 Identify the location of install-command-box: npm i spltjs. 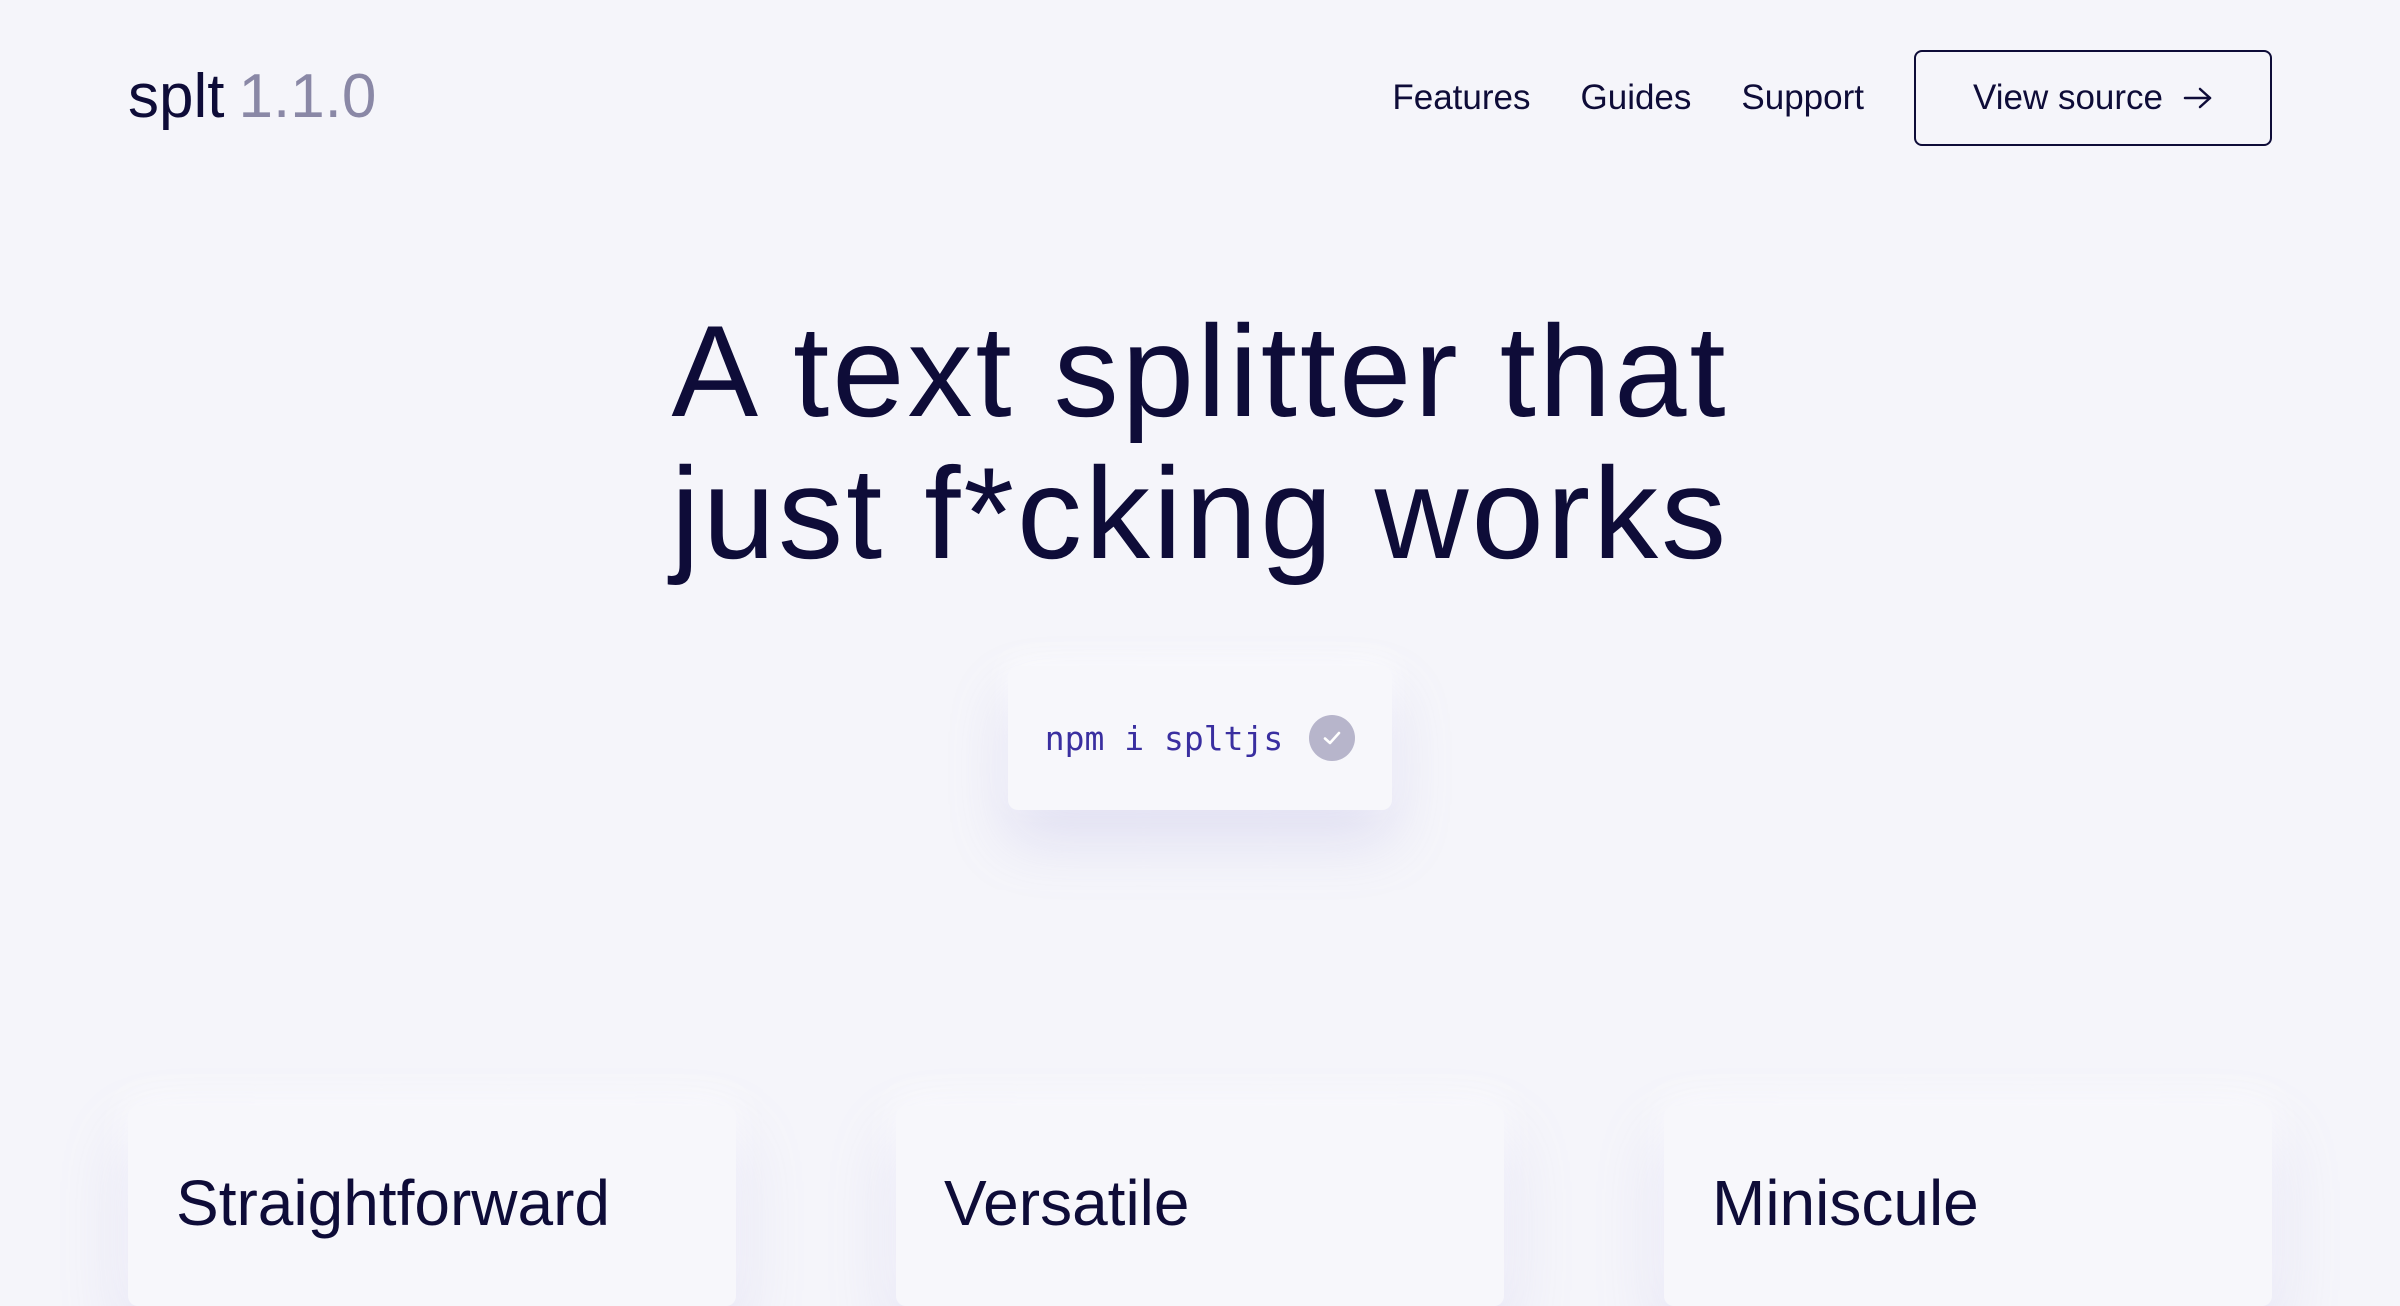
(1200, 738).